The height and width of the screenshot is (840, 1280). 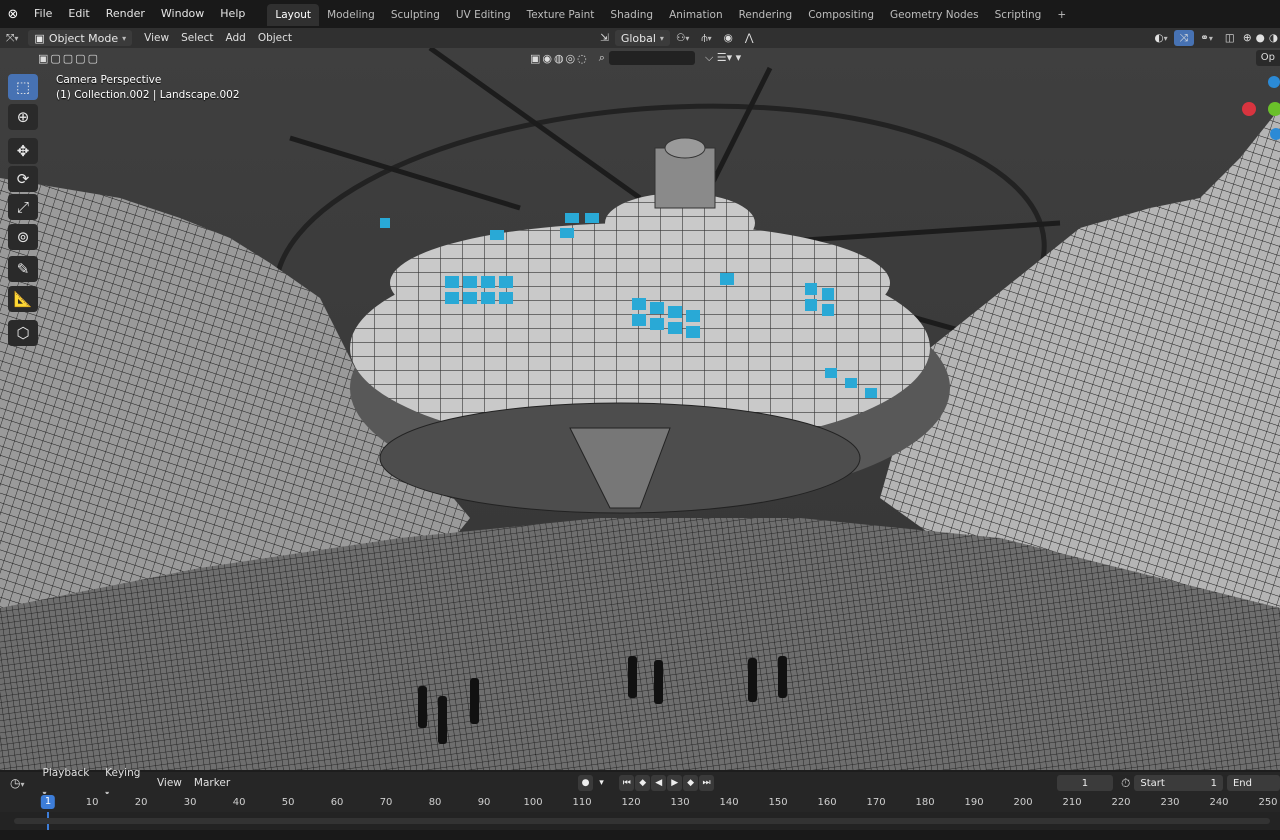 What do you see at coordinates (109, 80) in the screenshot?
I see `camera-perspective-label: Camera Perspective` at bounding box center [109, 80].